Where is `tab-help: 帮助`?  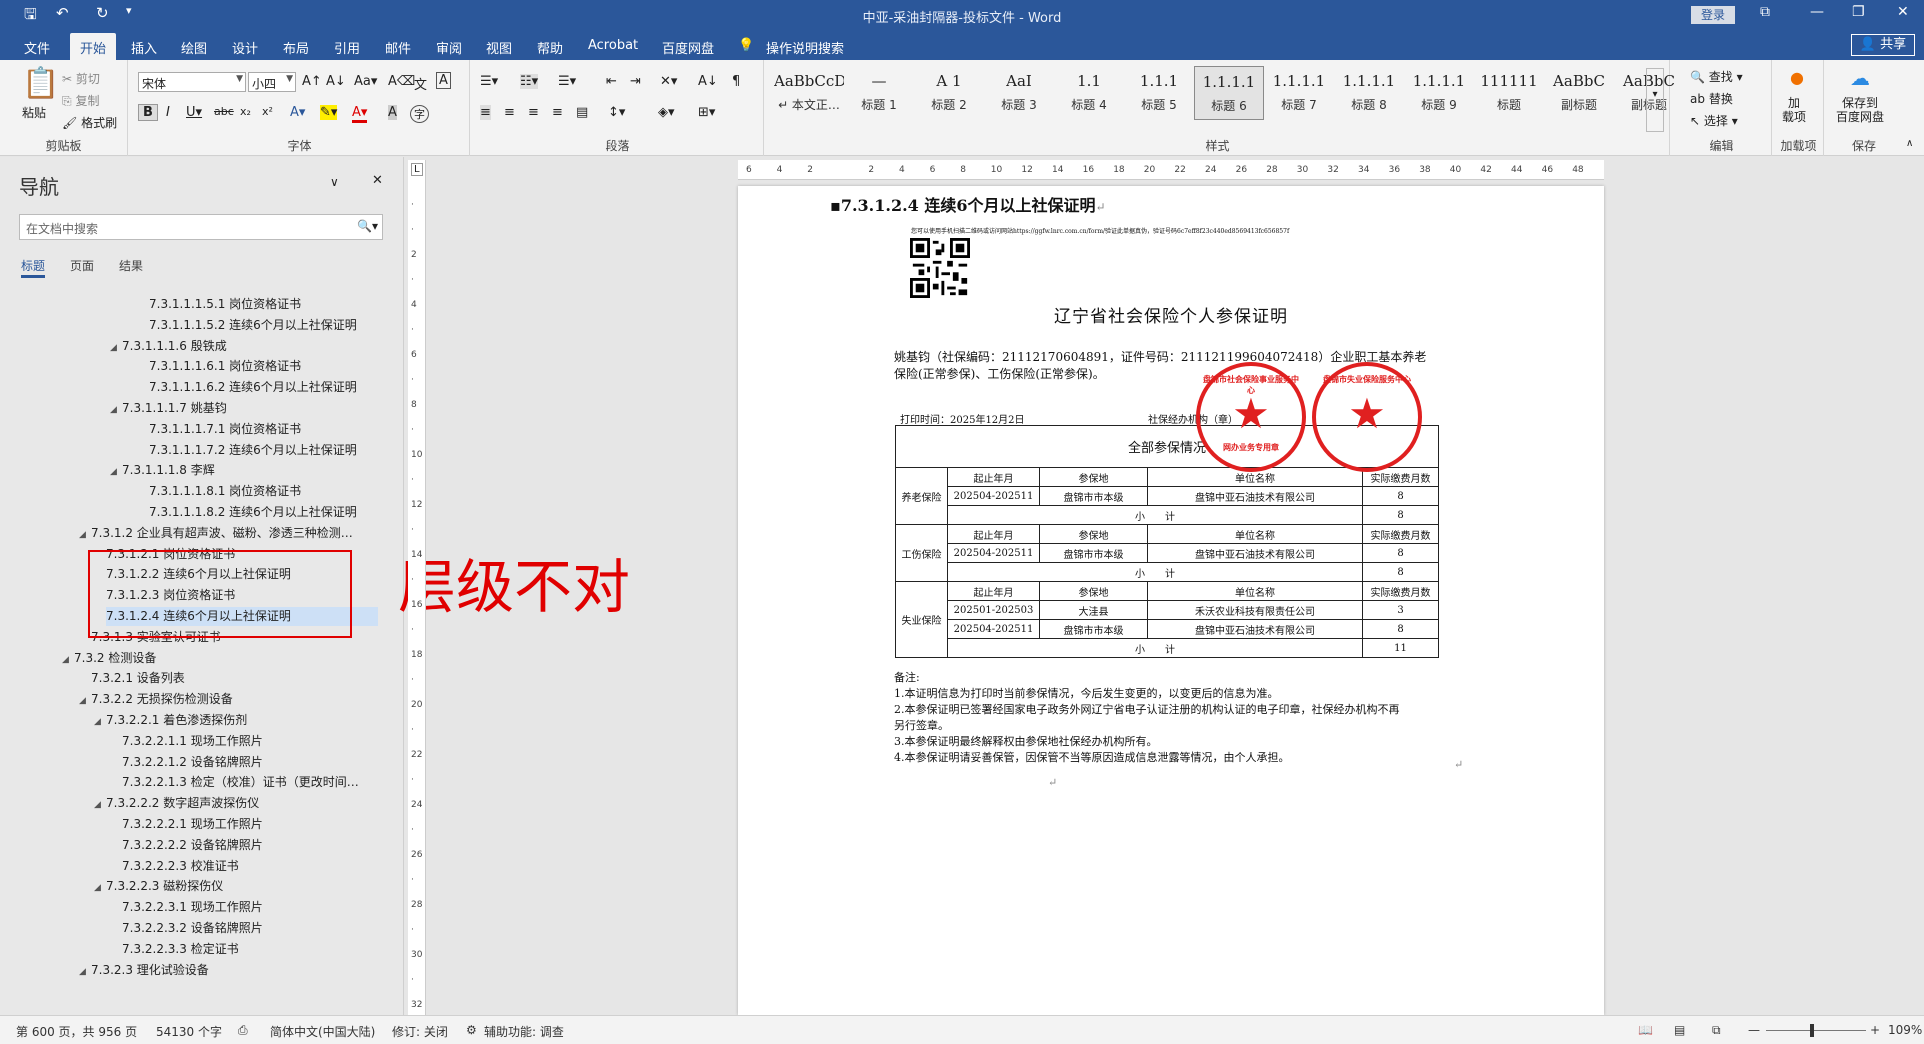 tab-help: 帮助 is located at coordinates (550, 47).